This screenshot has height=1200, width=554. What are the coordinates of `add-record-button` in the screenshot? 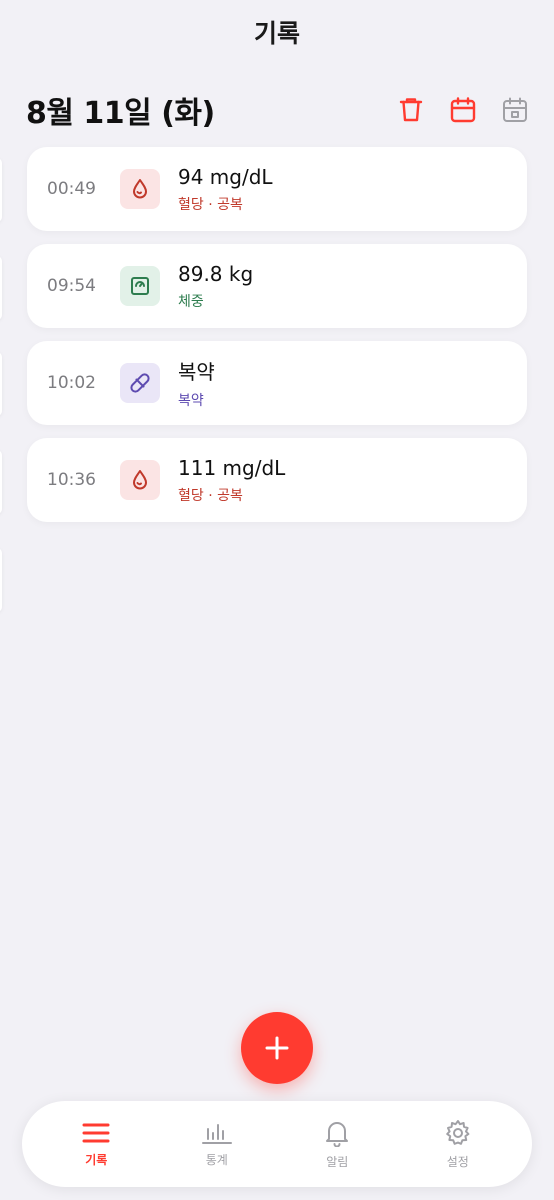 It's located at (277, 1048).